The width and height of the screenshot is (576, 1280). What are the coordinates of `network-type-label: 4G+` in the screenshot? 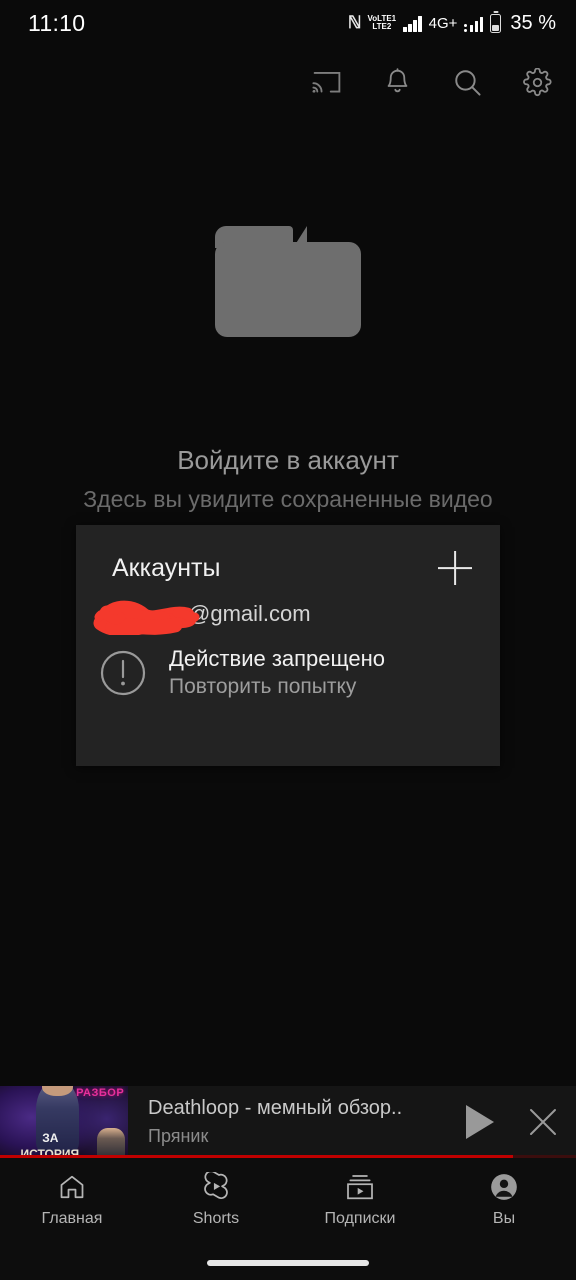 It's located at (443, 23).